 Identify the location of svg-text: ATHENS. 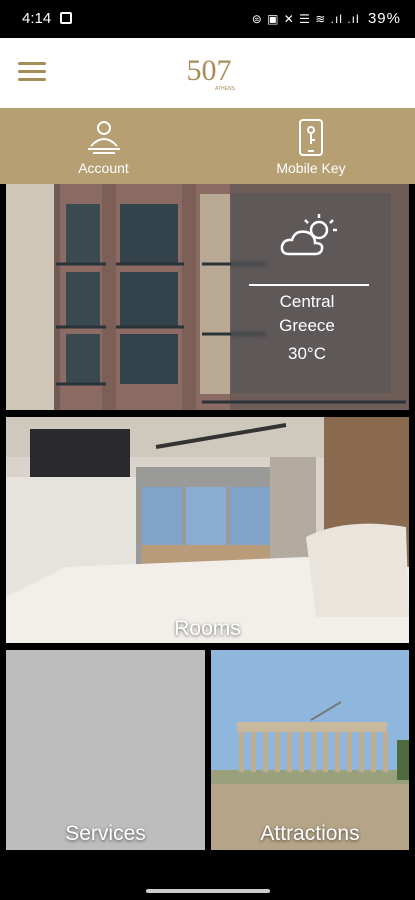
(225, 89).